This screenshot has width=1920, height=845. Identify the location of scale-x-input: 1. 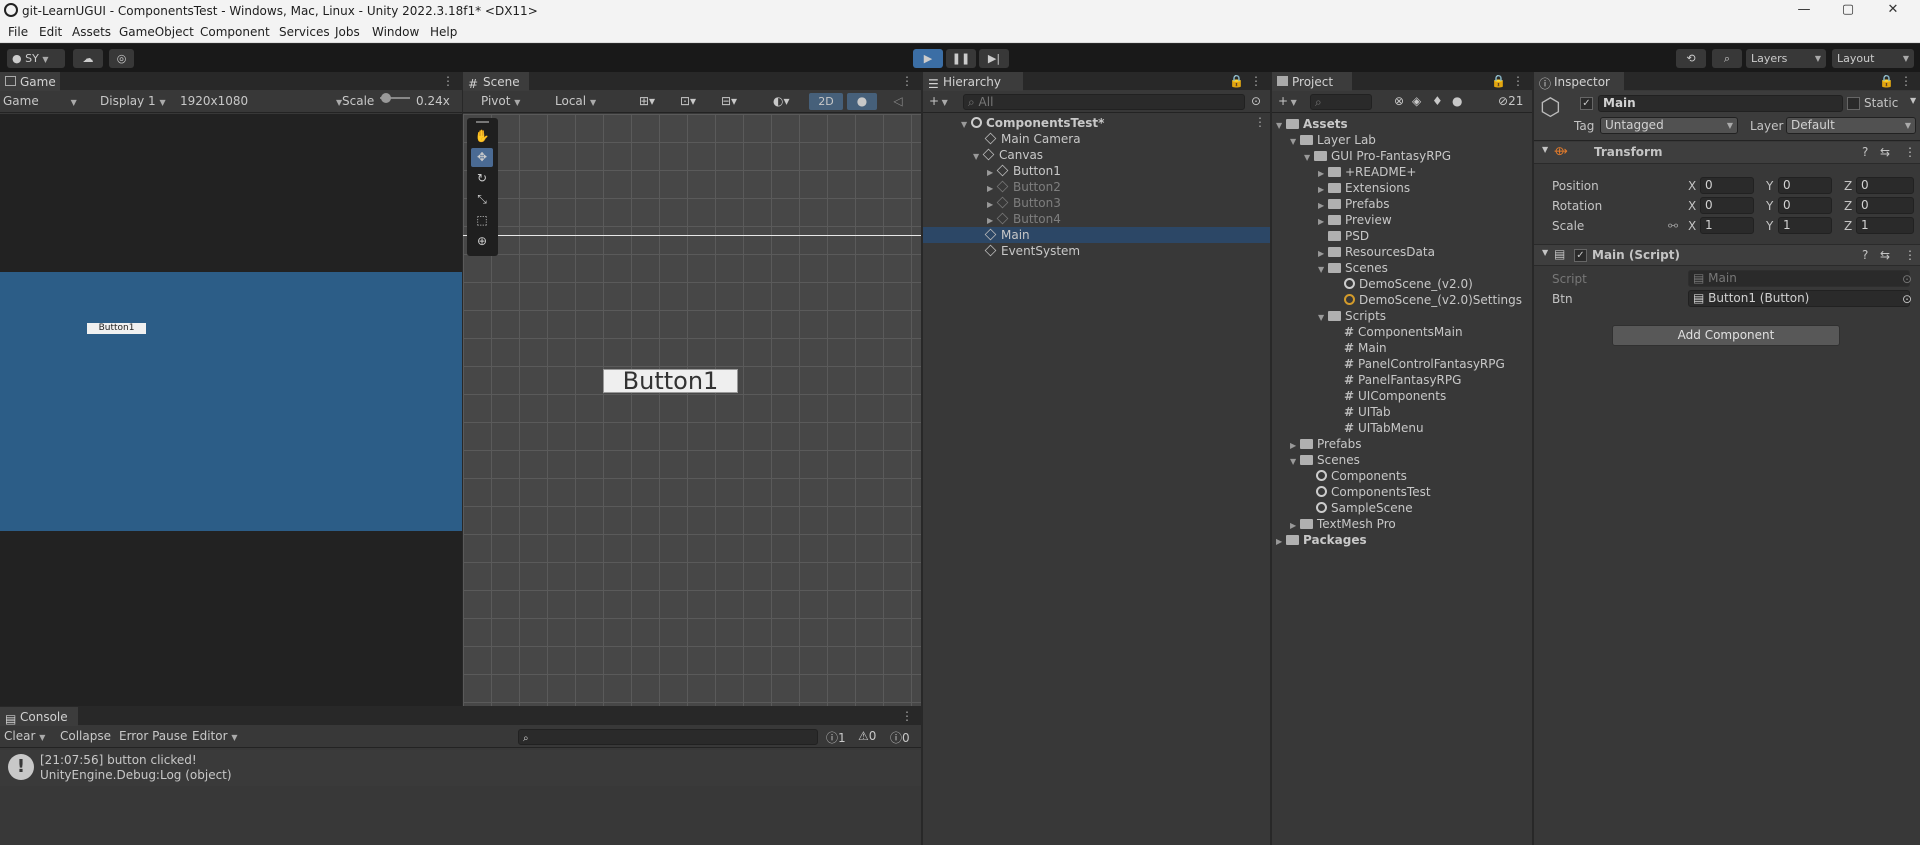
(1727, 225).